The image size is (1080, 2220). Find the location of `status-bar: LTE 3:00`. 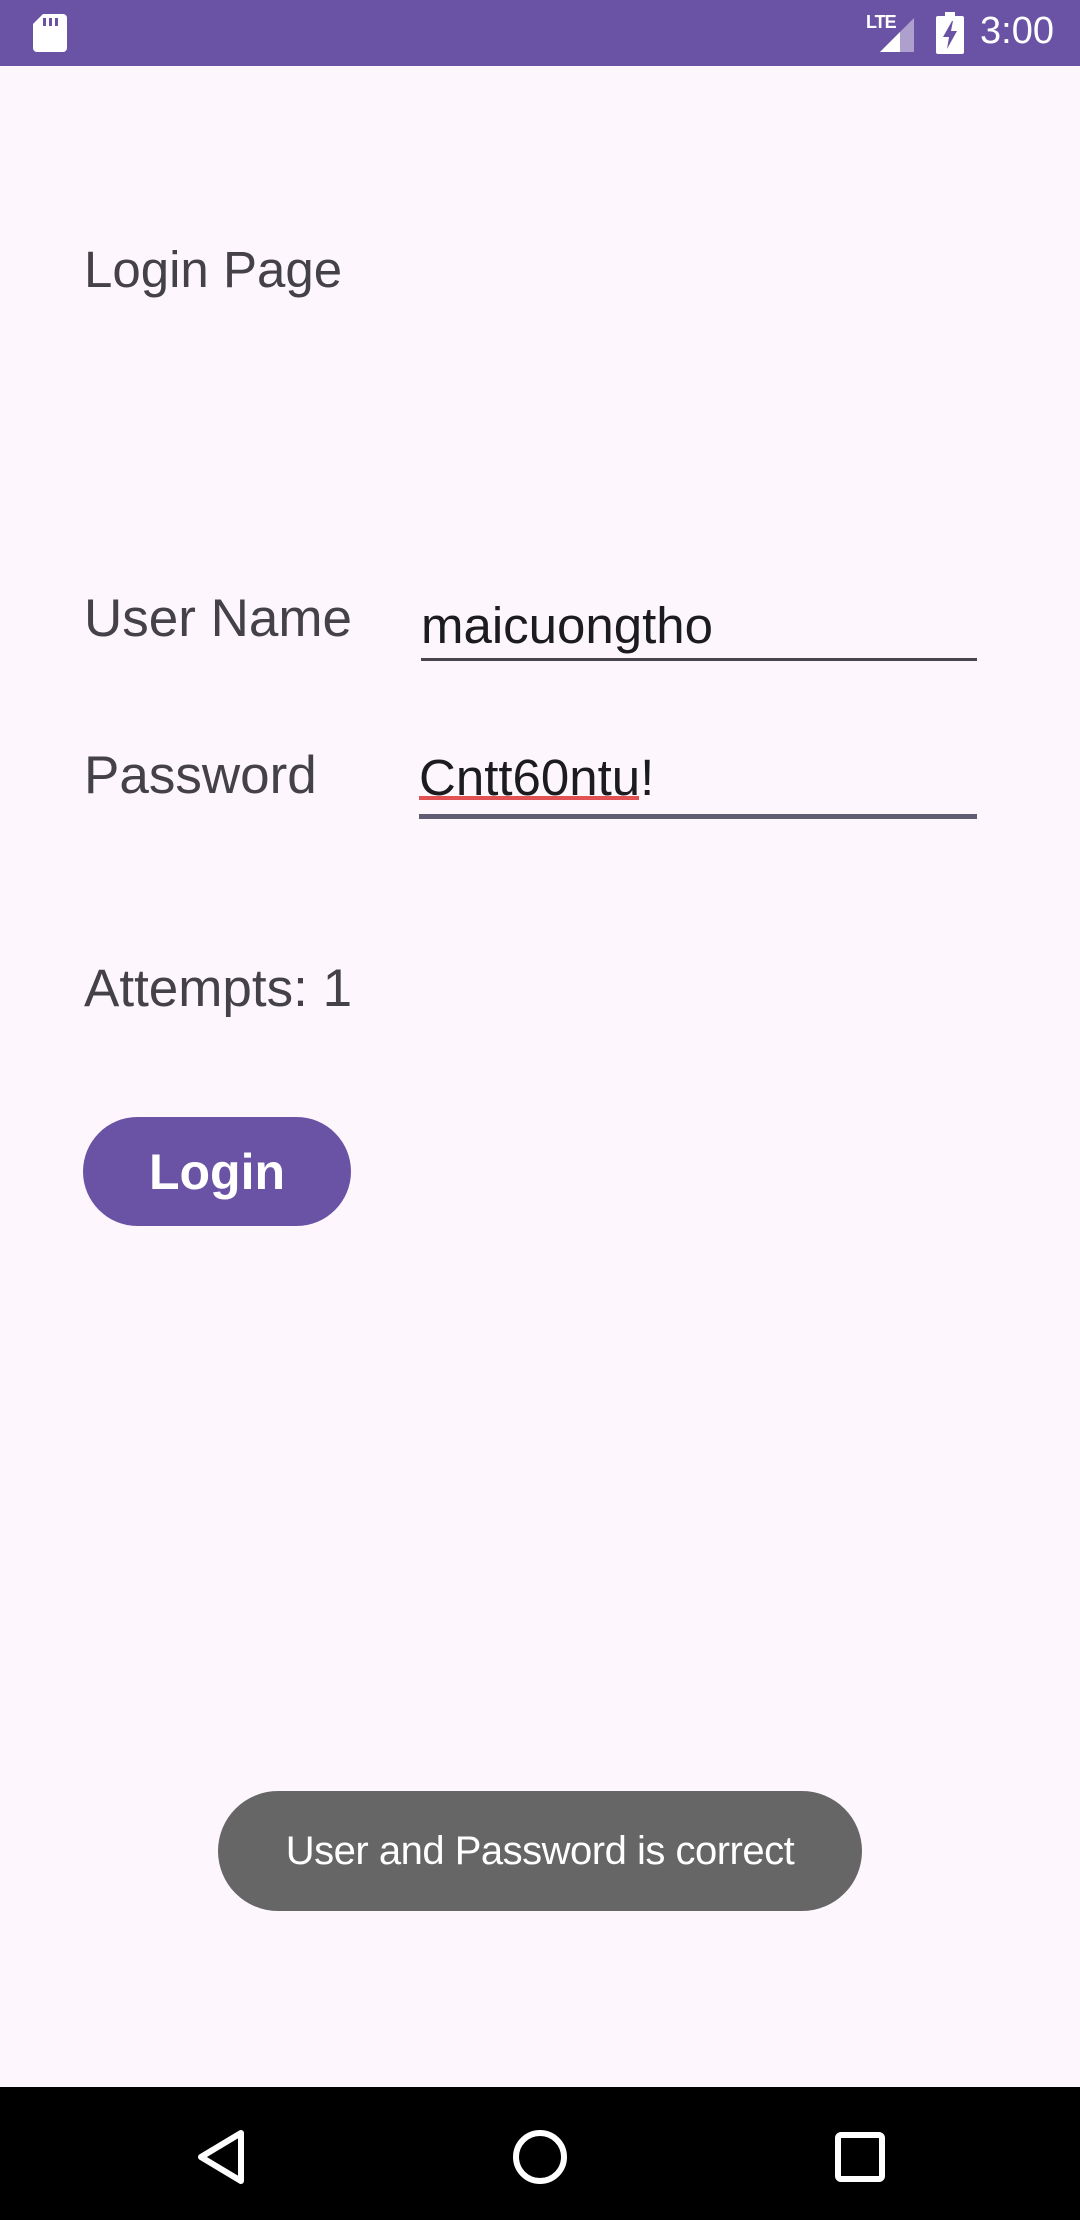

status-bar: LTE 3:00 is located at coordinates (540, 33).